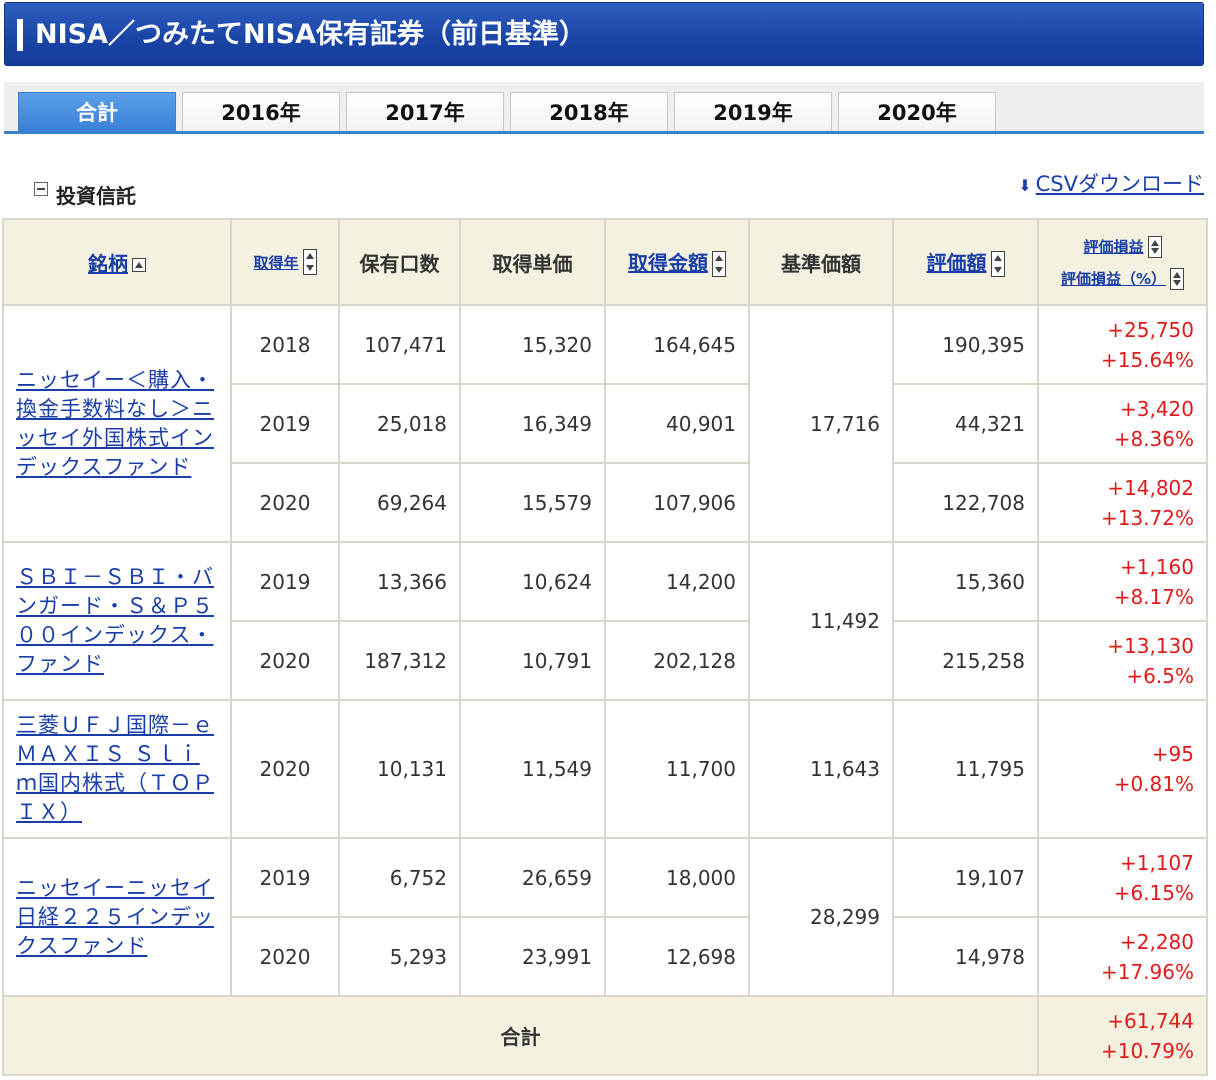  I want to click on cost-cell: 107,906, so click(677, 502).